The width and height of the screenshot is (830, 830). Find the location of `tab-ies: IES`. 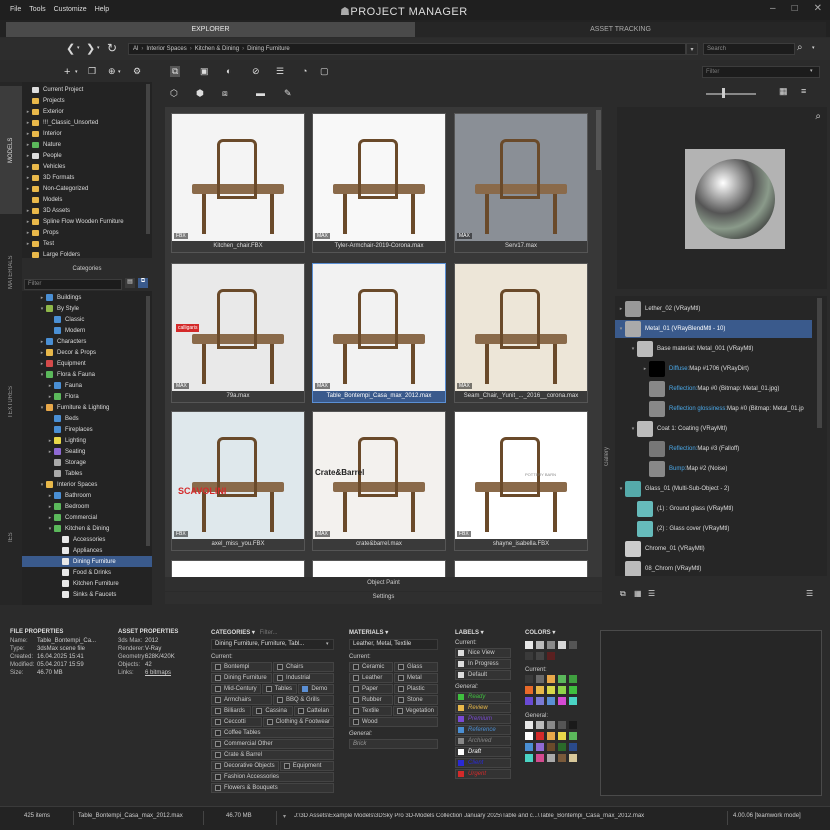

tab-ies: IES is located at coordinates (11, 537).